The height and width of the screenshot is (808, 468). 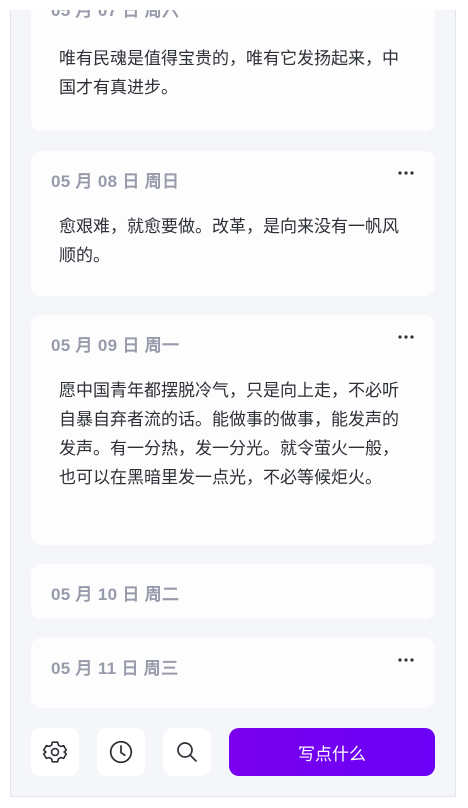 What do you see at coordinates (115, 668) in the screenshot?
I see `entry-date: 05 月 11 日 周三` at bounding box center [115, 668].